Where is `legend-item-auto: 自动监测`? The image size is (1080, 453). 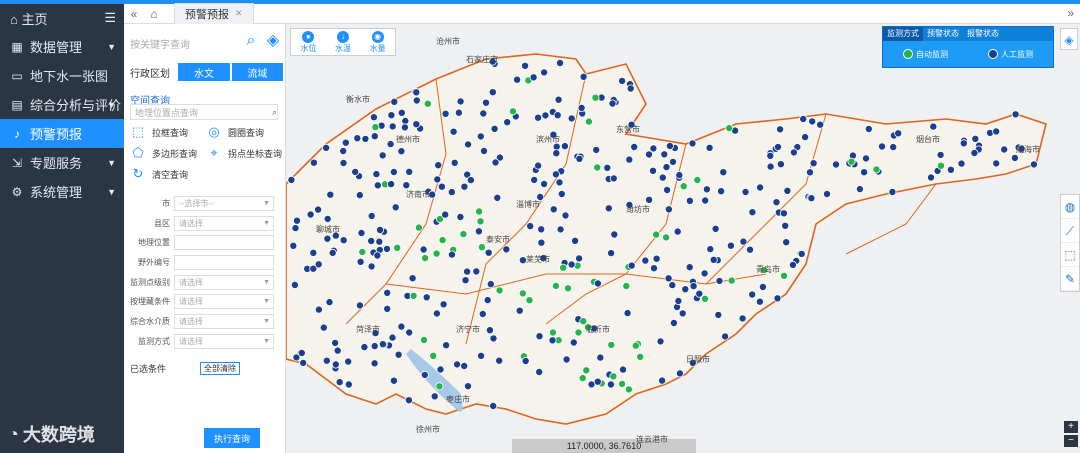 legend-item-auto: 自动监测 is located at coordinates (925, 54).